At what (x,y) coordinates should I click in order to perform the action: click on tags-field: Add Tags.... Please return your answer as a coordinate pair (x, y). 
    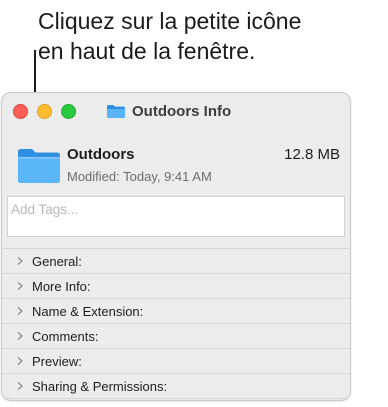
    Looking at the image, I should click on (176, 216).